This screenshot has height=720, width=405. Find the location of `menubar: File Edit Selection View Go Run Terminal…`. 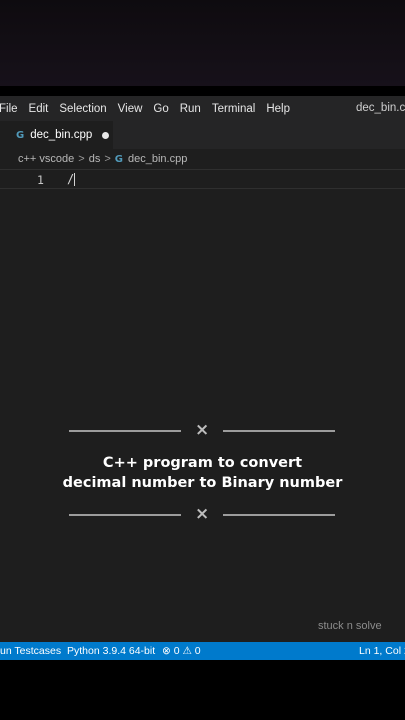

menubar: File Edit Selection View Go Run Terminal… is located at coordinates (202, 108).